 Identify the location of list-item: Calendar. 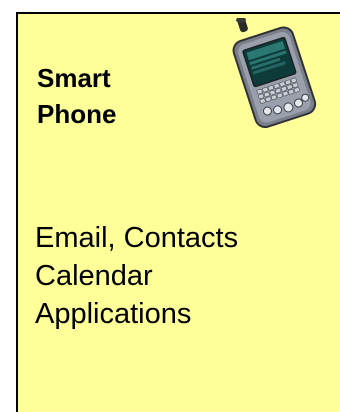
(94, 276).